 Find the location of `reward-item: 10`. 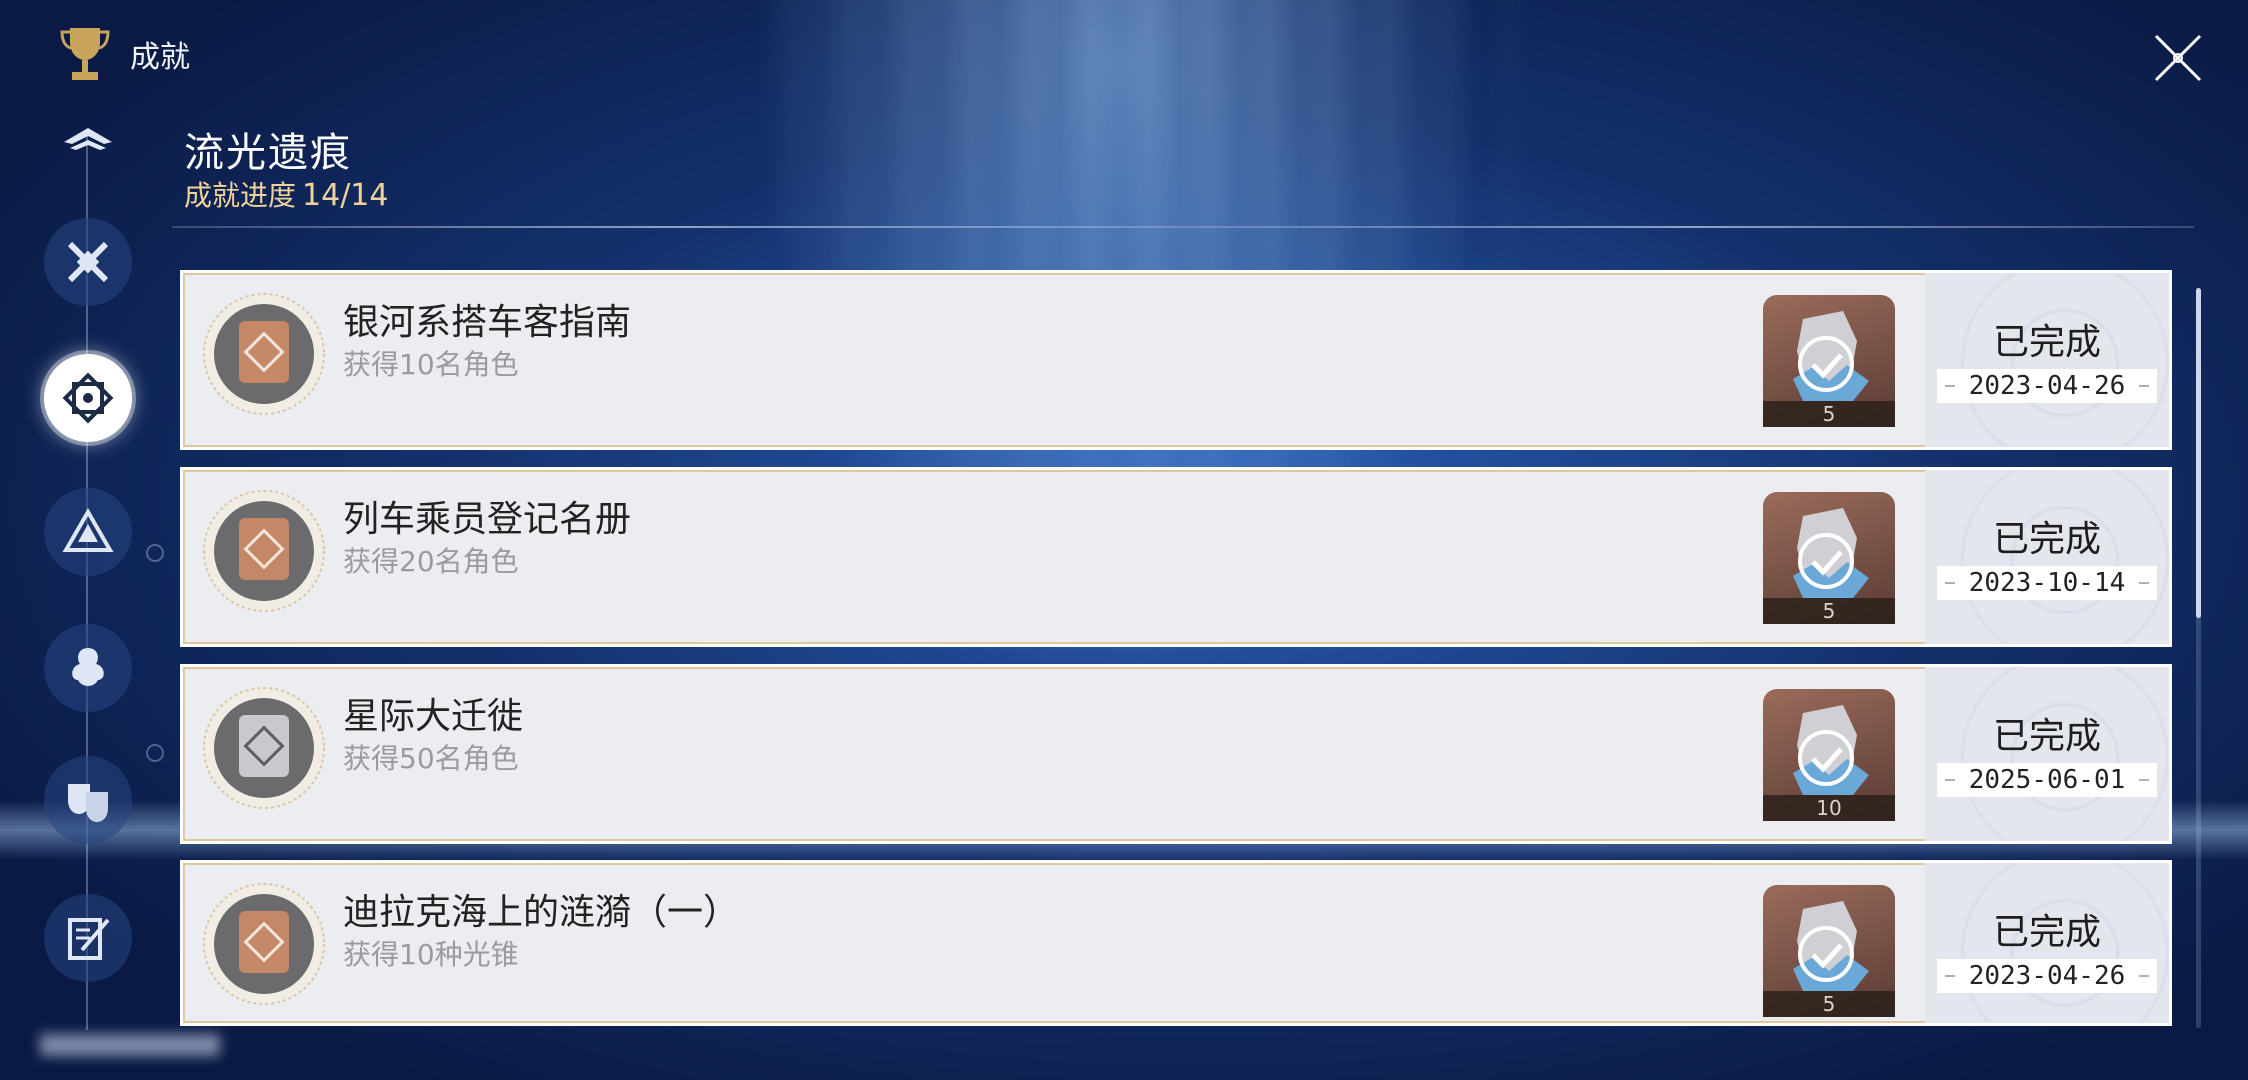

reward-item: 10 is located at coordinates (1829, 755).